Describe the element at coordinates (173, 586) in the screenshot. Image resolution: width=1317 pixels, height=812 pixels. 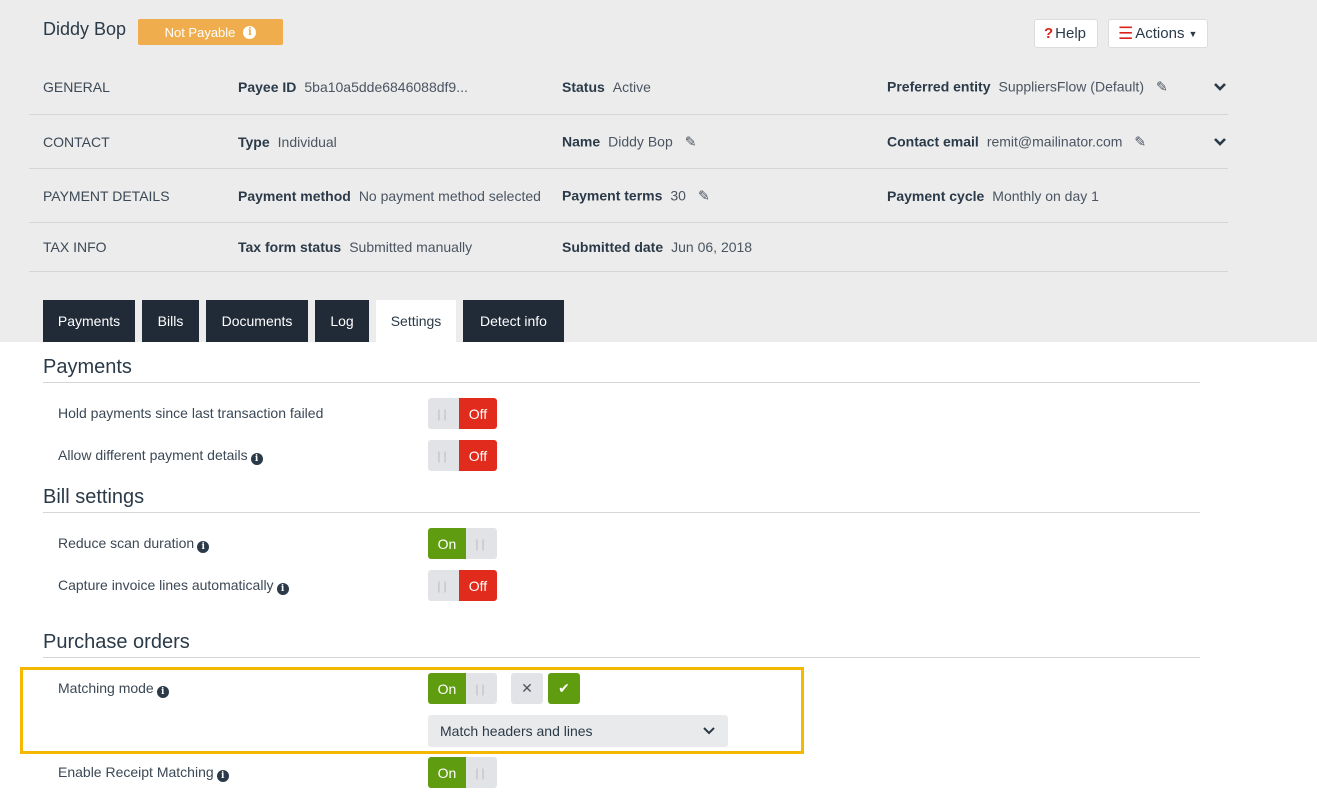
I see `capture-invoice-lines-label: Capture invoice lines automatically i` at that location.